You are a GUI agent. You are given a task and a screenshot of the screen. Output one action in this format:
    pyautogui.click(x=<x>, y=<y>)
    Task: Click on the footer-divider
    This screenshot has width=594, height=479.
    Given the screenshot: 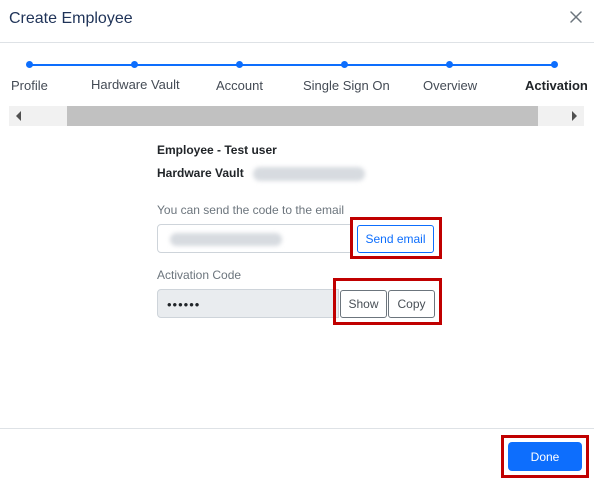 What is the action you would take?
    pyautogui.click(x=297, y=428)
    